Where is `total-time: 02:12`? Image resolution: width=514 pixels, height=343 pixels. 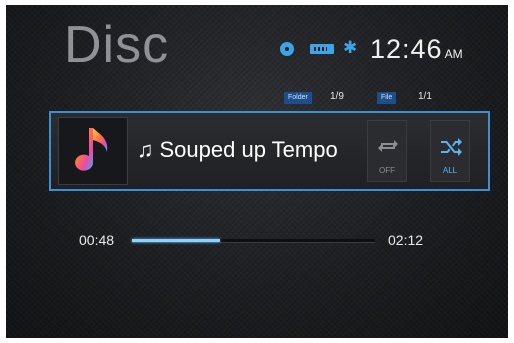 total-time: 02:12 is located at coordinates (406, 240).